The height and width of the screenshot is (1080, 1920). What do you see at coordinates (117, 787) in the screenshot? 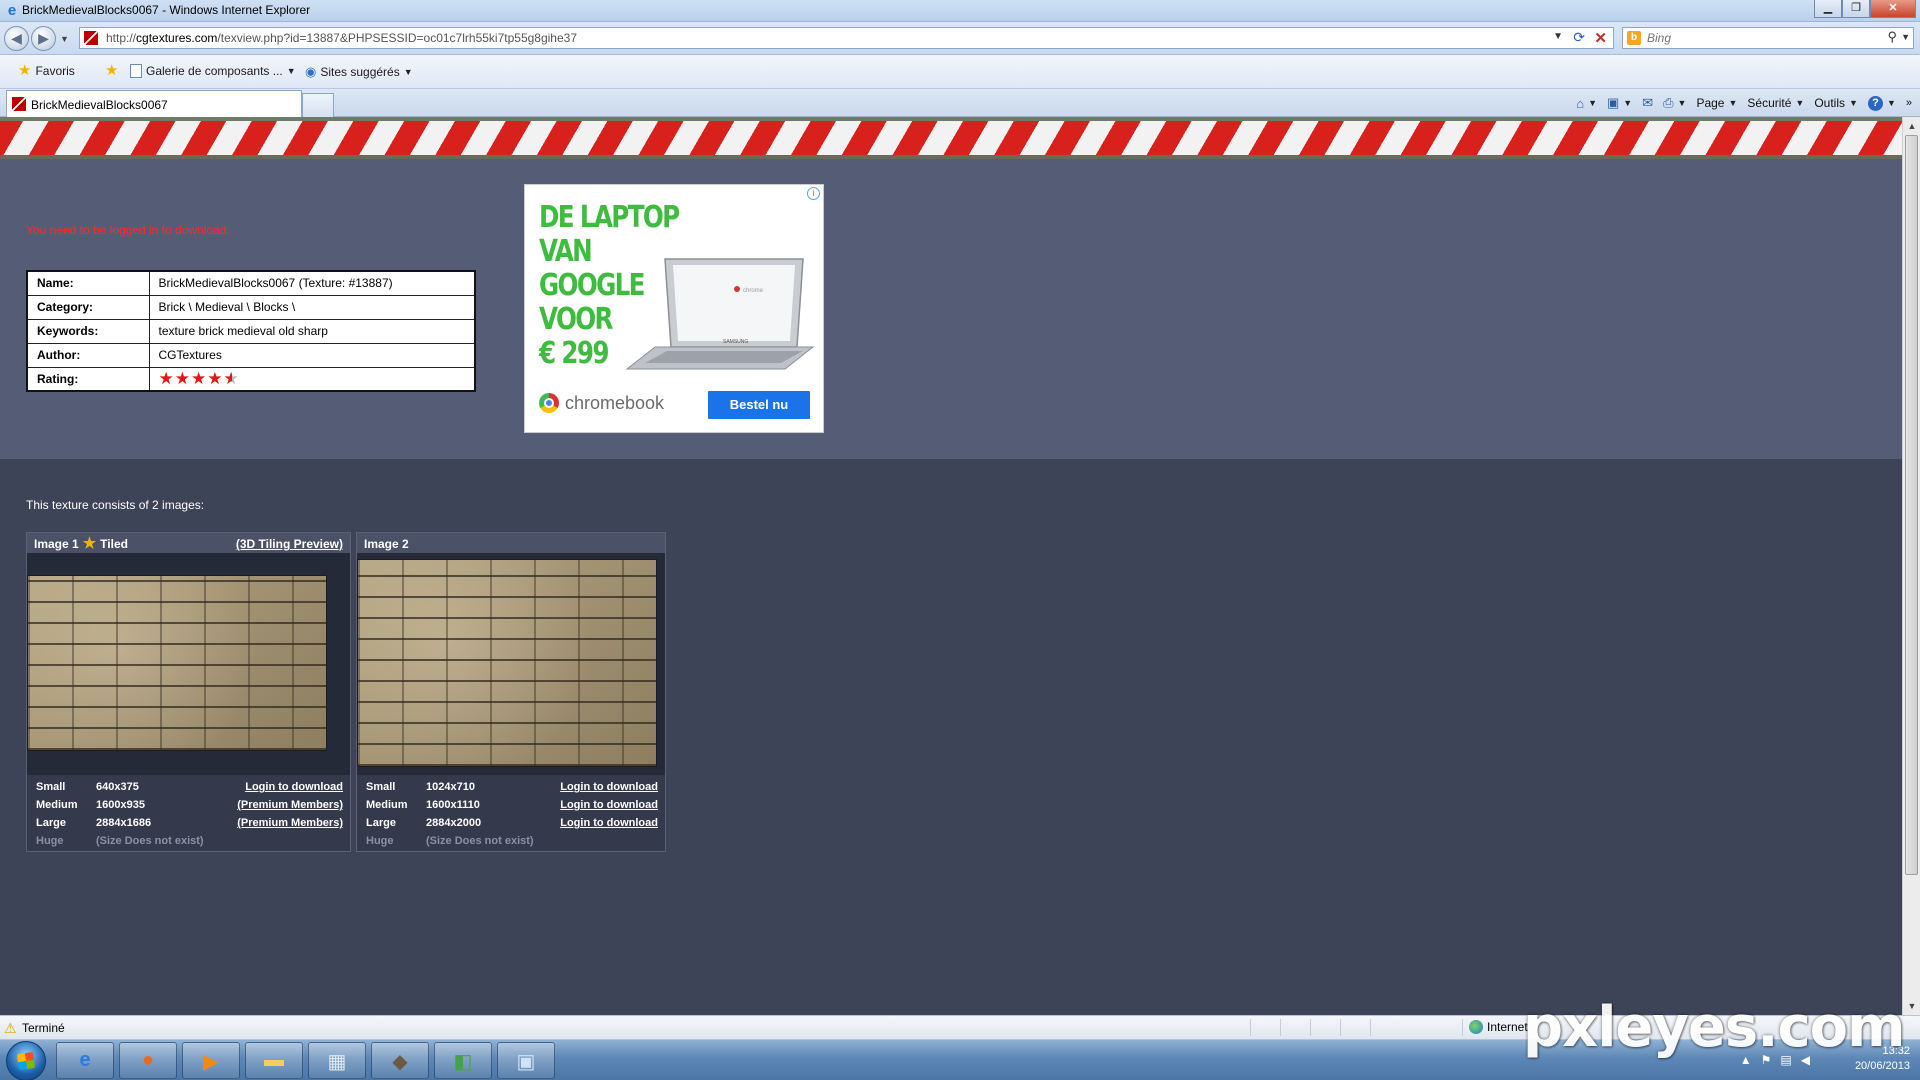
I see `size-resolution: 640x375` at bounding box center [117, 787].